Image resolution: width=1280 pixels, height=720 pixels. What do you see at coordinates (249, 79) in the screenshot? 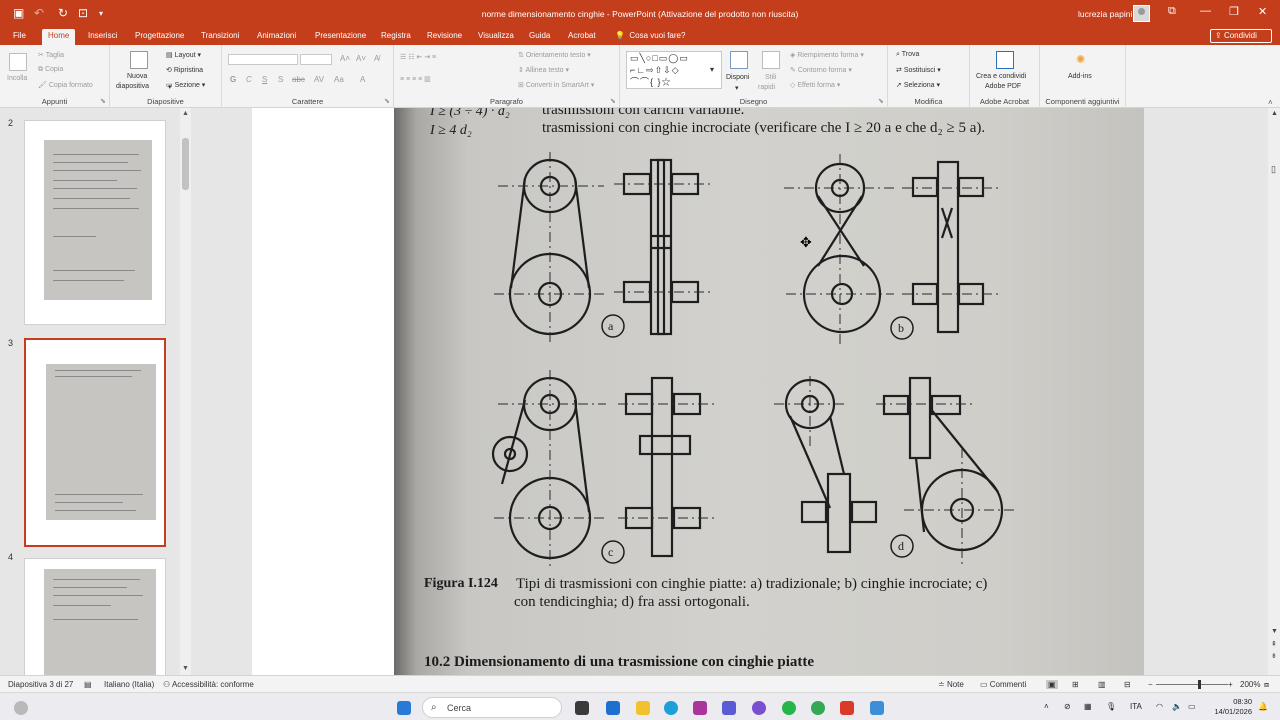
I see `italic-icon: C` at bounding box center [249, 79].